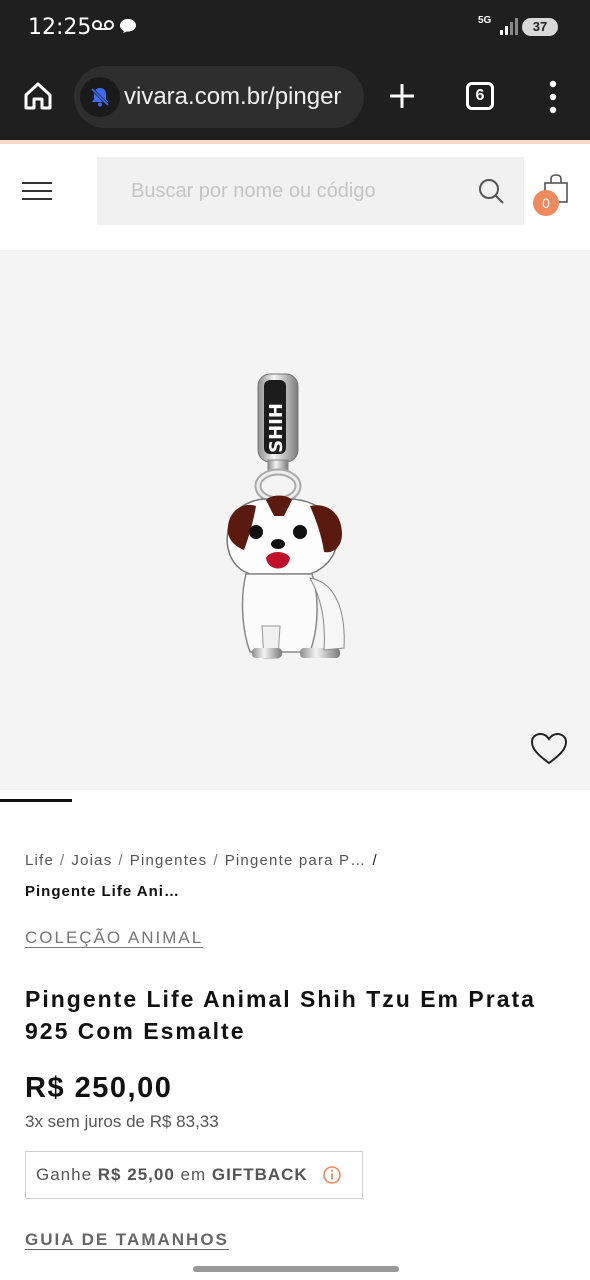  I want to click on notifications-muted-button, so click(100, 97).